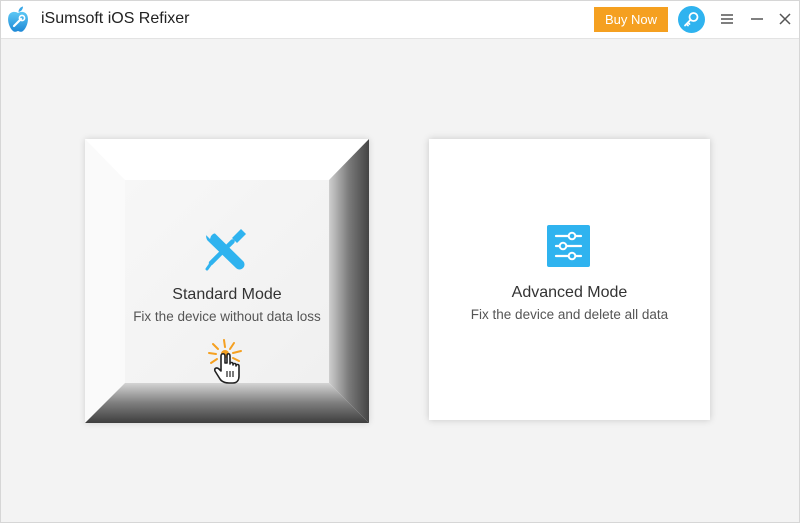  I want to click on menu-button, so click(727, 19).